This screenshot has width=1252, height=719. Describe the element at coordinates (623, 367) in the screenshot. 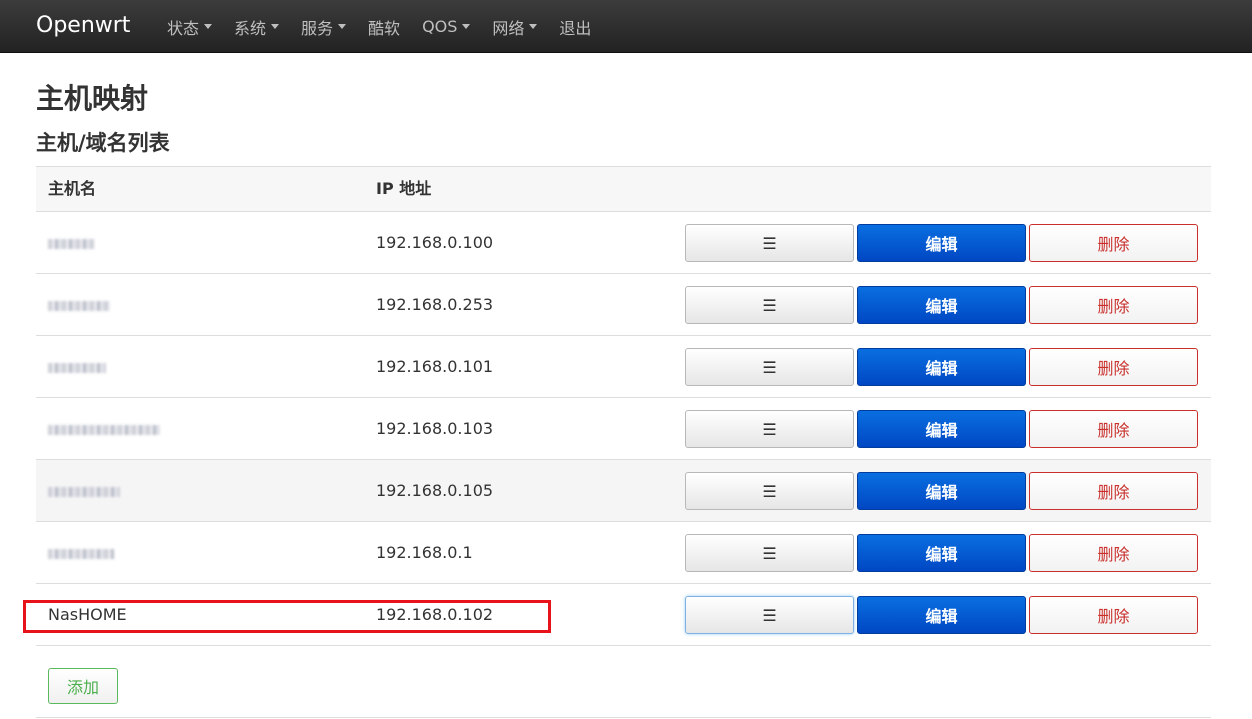

I see `table-row: 192.168.0.101 ☰ 编辑 删除` at that location.